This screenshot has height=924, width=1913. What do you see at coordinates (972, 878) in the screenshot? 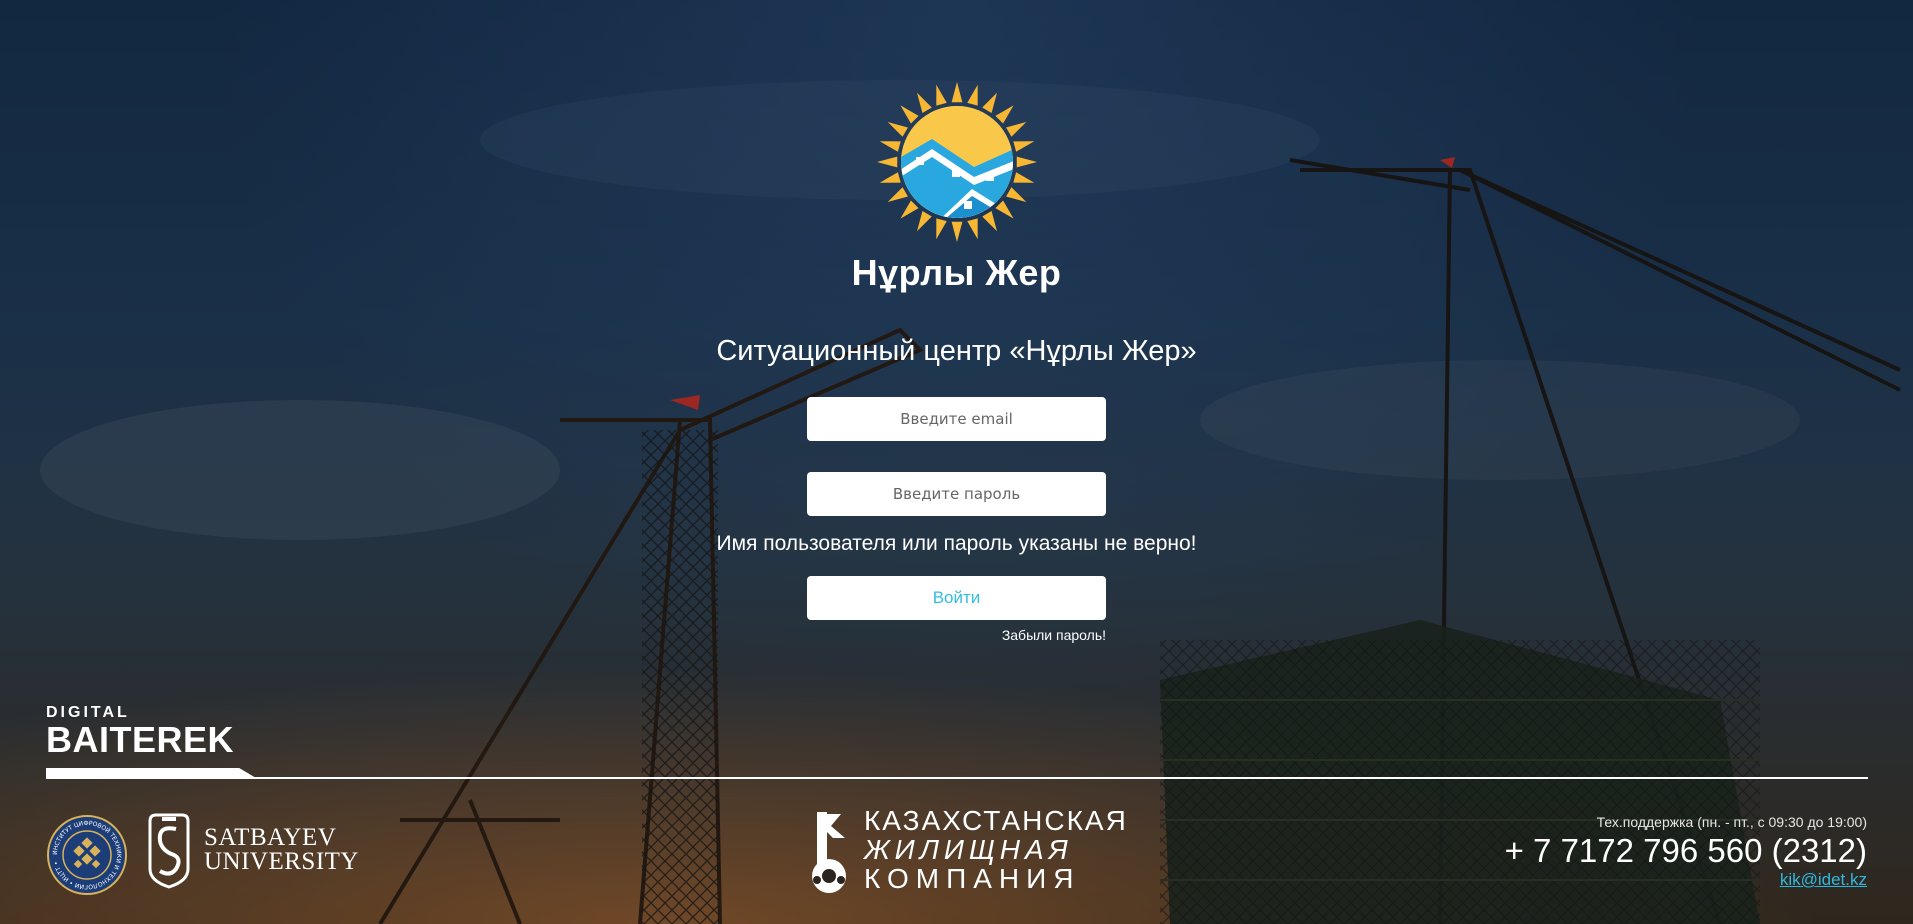
I see `kzk-line3: КОМПАНИЯ` at bounding box center [972, 878].